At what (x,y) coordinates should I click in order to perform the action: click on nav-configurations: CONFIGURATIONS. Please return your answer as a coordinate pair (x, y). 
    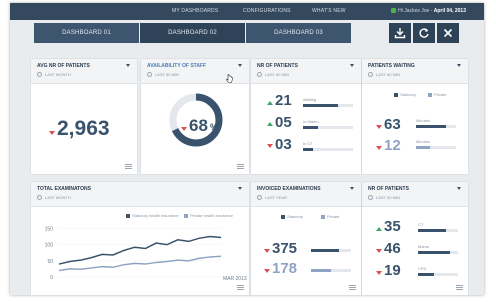
    Looking at the image, I should click on (267, 11).